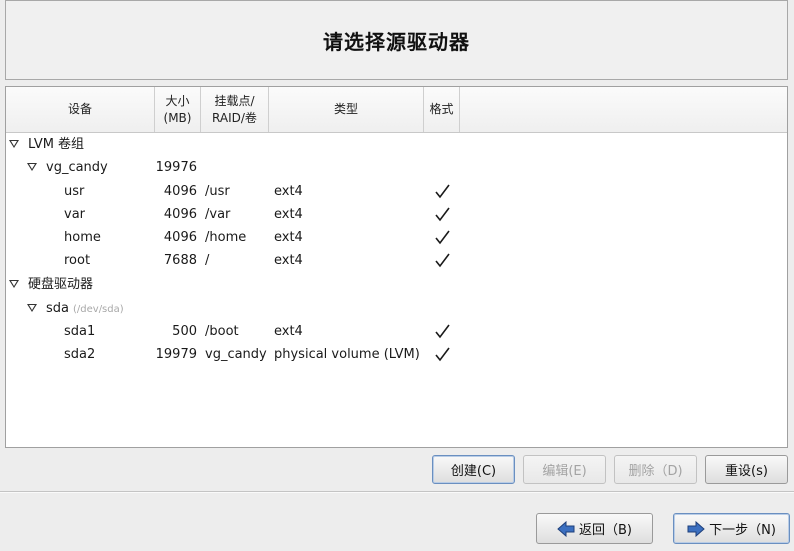 This screenshot has height=551, width=794. What do you see at coordinates (218, 214) in the screenshot?
I see `mount-cell: /var` at bounding box center [218, 214].